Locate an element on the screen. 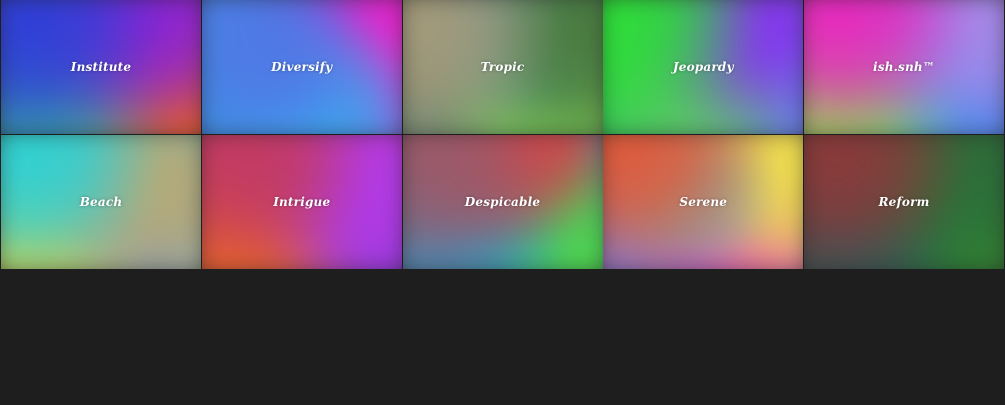  tile-label: Intrigue is located at coordinates (302, 202).